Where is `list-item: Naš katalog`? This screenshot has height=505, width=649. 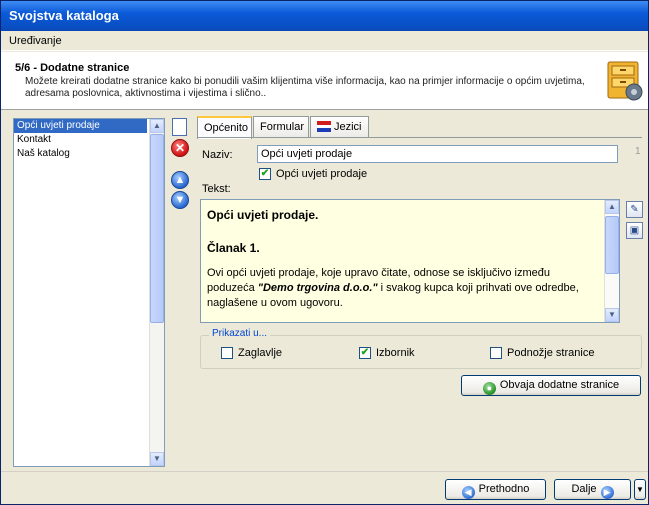 list-item: Naš katalog is located at coordinates (89, 154).